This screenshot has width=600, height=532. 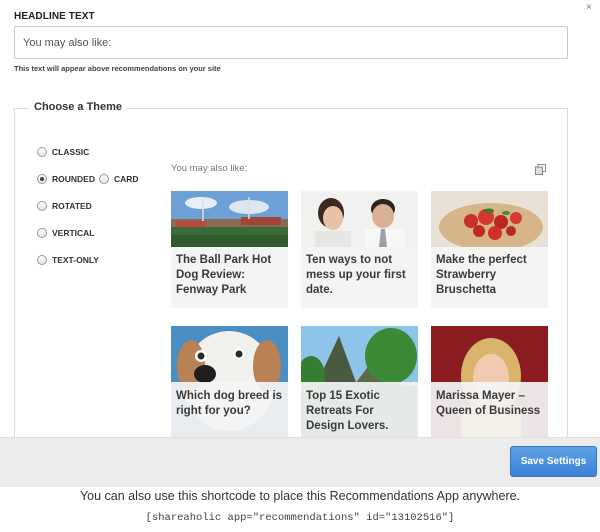 I want to click on headline-label: HEADLINE TEXT, so click(x=54, y=16).